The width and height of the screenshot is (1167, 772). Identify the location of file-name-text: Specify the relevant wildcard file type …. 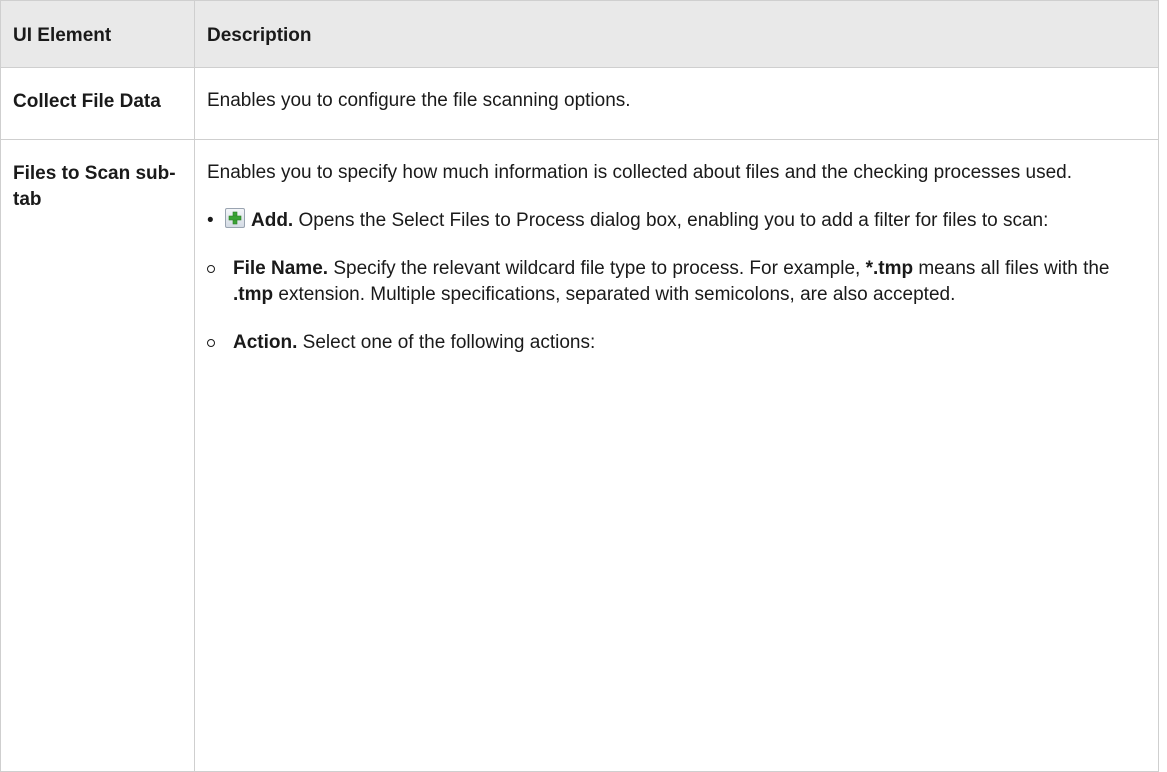
(597, 268).